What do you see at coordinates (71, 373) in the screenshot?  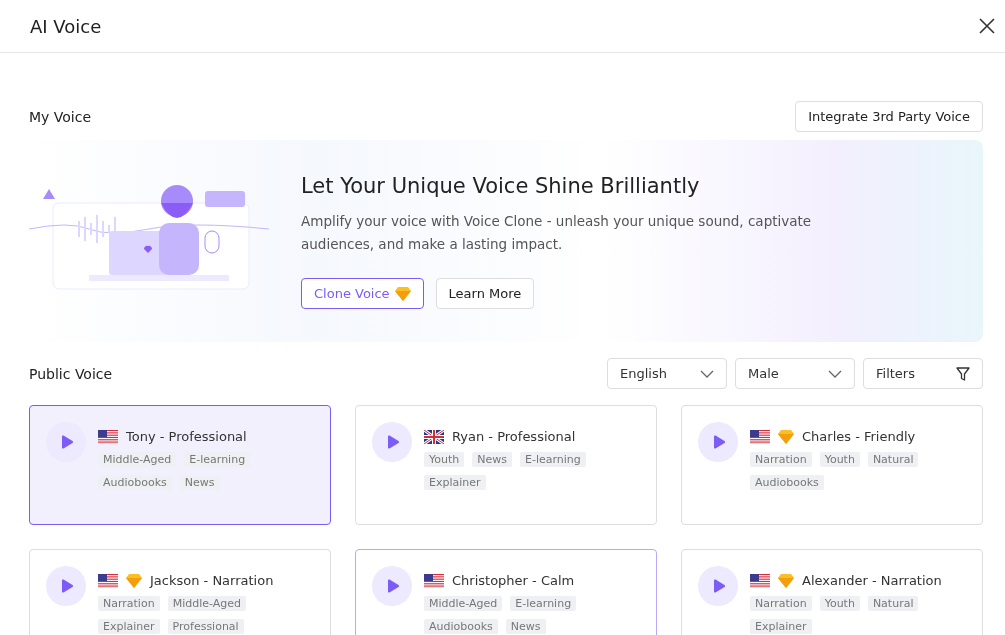 I see `section-title: Public Voice` at bounding box center [71, 373].